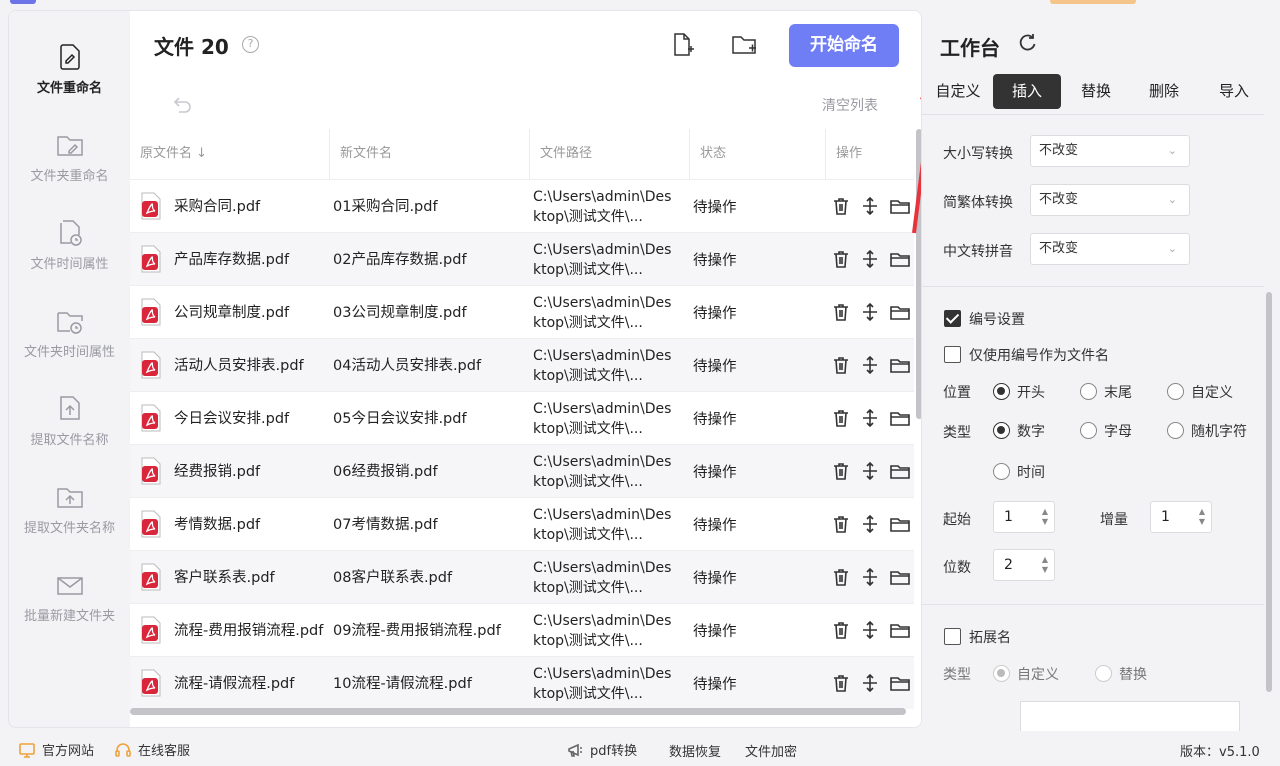  I want to click on position-radio-start, so click(1001, 391).